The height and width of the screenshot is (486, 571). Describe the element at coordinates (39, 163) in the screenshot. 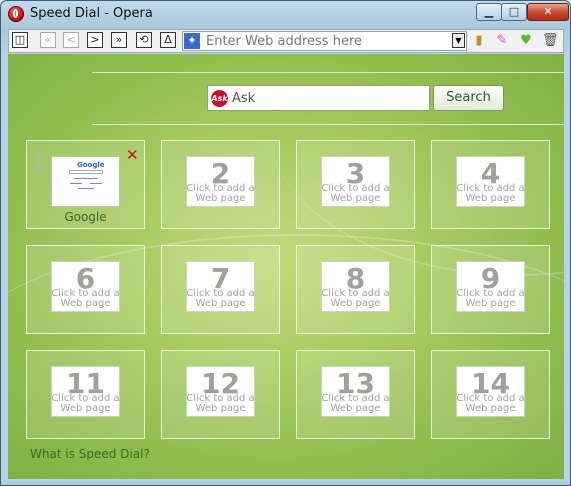

I see `dial-number: 1` at that location.